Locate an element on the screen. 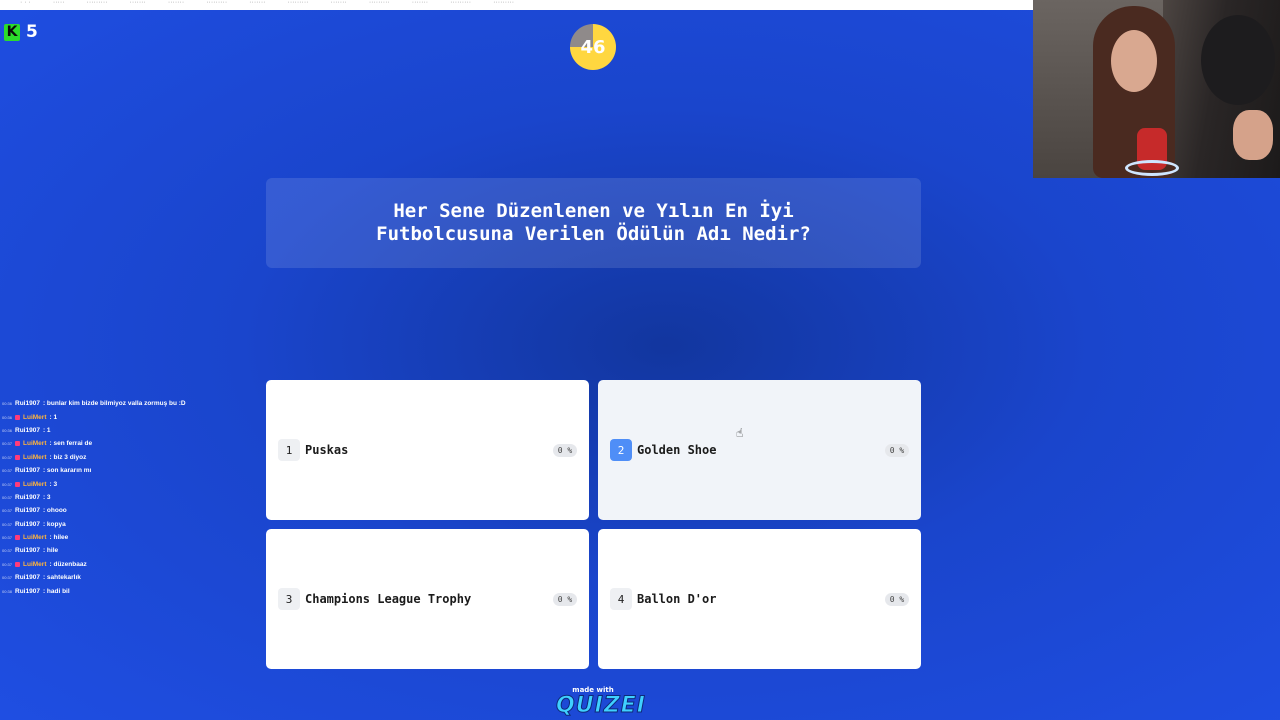 This screenshot has height=720, width=1280. answer-option-4: 4 Ballon D'or 0 % is located at coordinates (759, 599).